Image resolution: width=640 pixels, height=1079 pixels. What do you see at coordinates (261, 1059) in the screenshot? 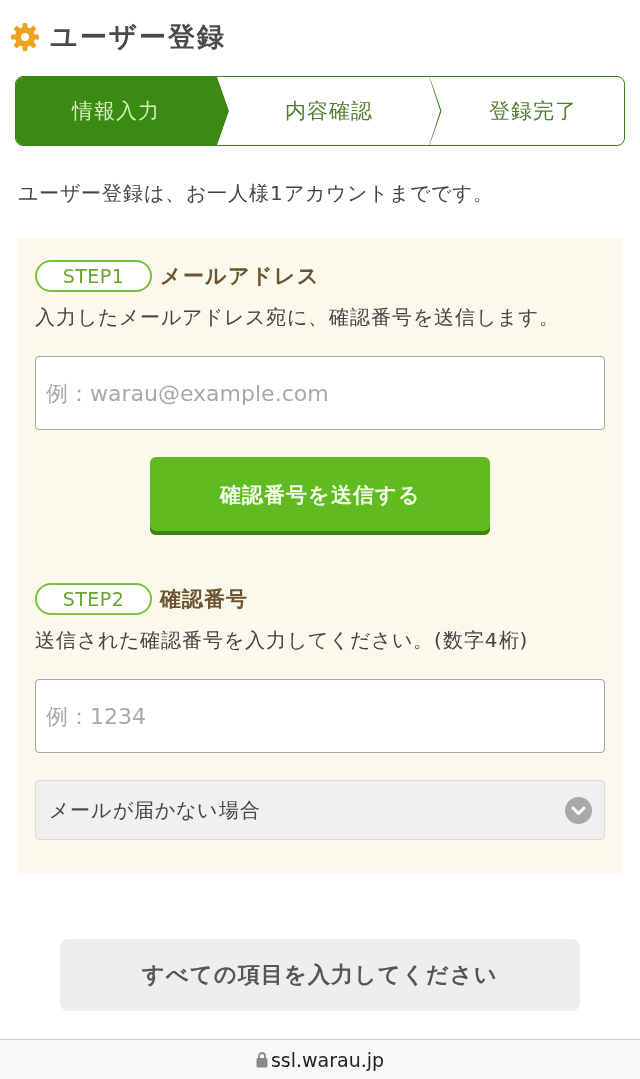
I see `lock-icon` at bounding box center [261, 1059].